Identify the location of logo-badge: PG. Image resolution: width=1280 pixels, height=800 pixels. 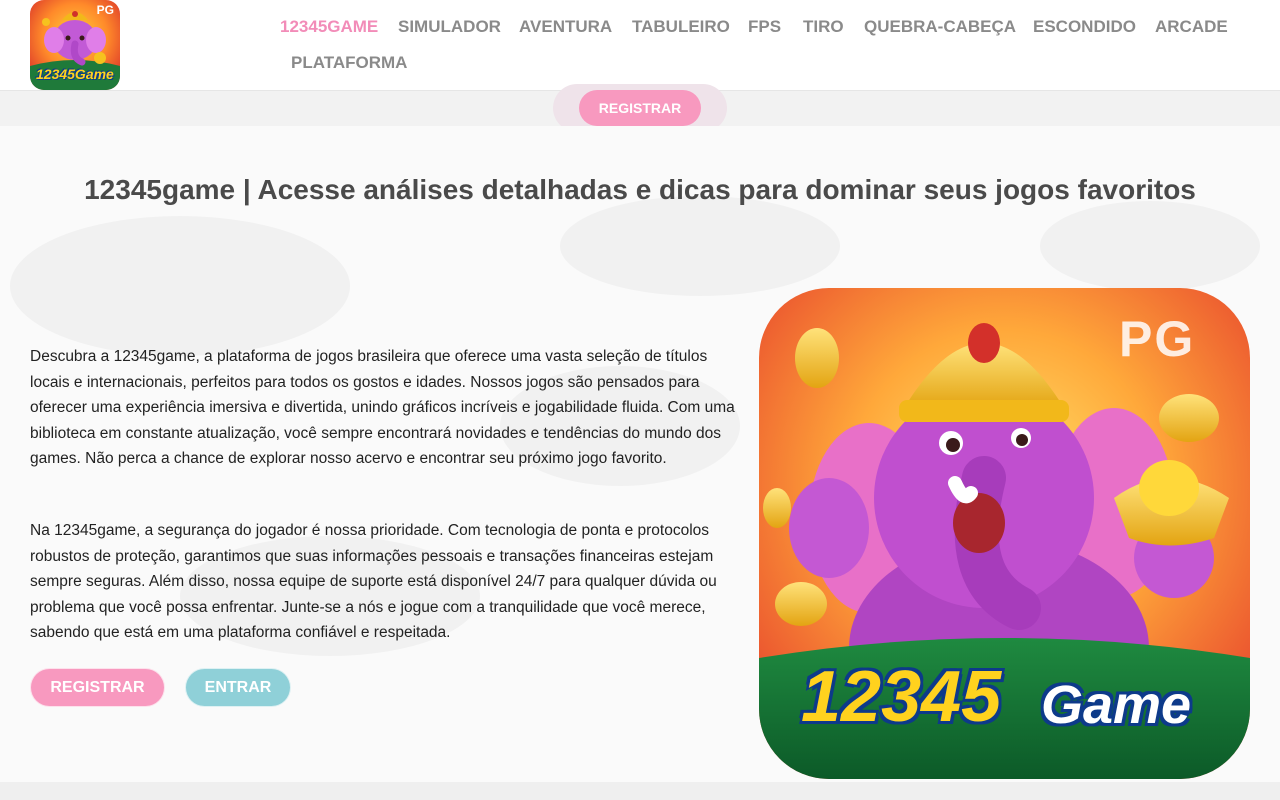
(105, 10).